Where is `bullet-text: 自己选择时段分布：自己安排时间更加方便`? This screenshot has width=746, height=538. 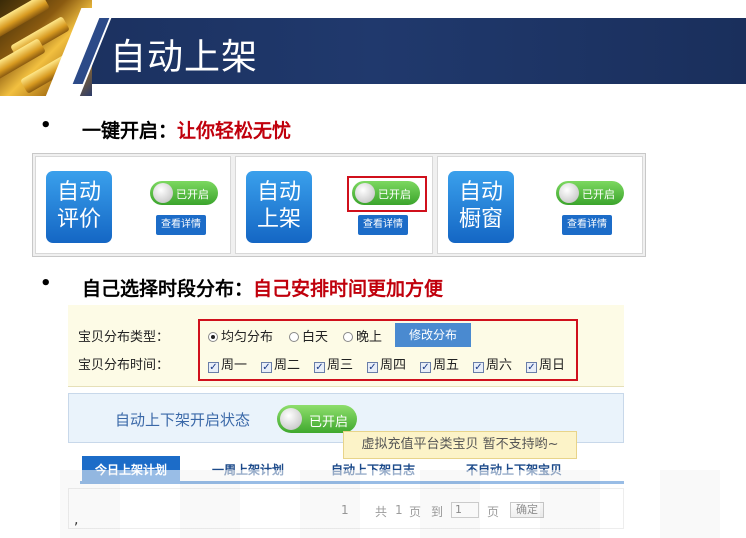 bullet-text: 自己选择时段分布：自己安排时间更加方便 is located at coordinates (262, 287).